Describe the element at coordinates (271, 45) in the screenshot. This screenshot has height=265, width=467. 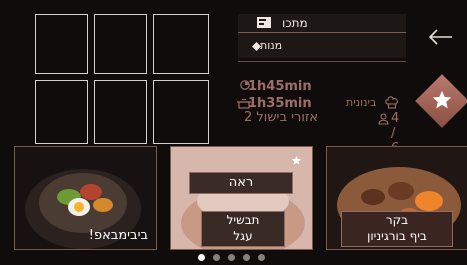
I see `subcategory-label: מנות` at that location.